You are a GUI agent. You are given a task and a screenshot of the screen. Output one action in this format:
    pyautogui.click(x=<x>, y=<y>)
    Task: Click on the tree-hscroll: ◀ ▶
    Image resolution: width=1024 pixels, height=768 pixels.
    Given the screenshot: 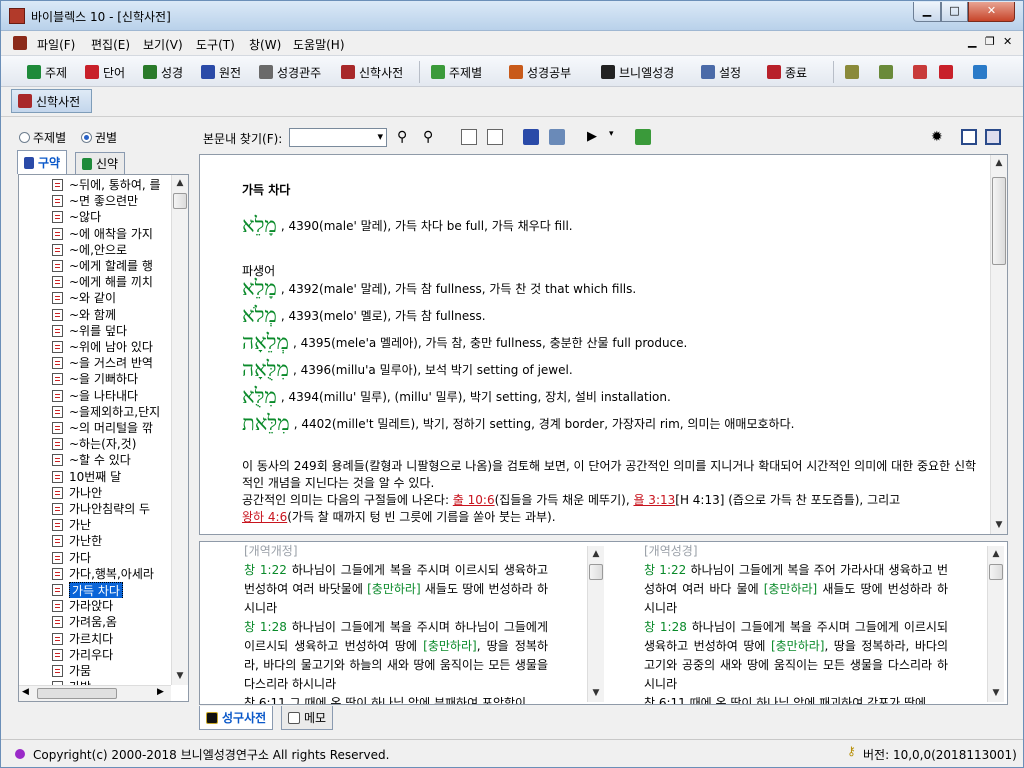 What is the action you would take?
    pyautogui.click(x=95, y=693)
    